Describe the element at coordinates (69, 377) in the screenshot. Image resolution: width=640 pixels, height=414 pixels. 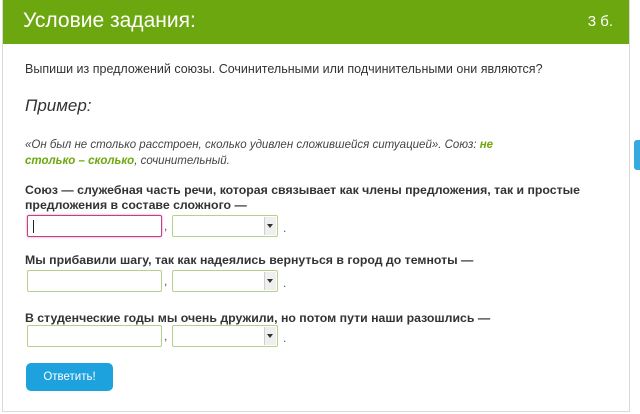
I see `submit-button: Ответить!` at that location.